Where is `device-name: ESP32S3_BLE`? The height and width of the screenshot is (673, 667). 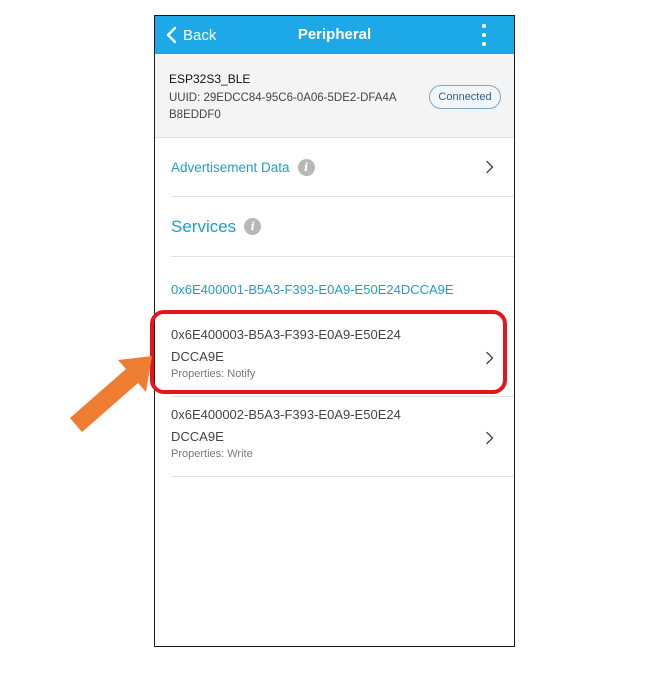 device-name: ESP32S3_BLE is located at coordinates (210, 79).